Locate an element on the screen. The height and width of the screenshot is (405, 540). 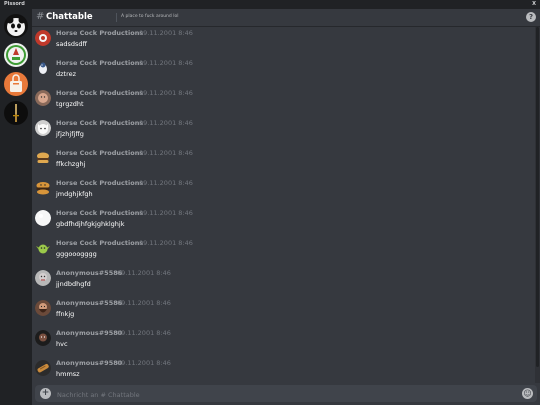
server-icon-bag is located at coordinates (16, 84).